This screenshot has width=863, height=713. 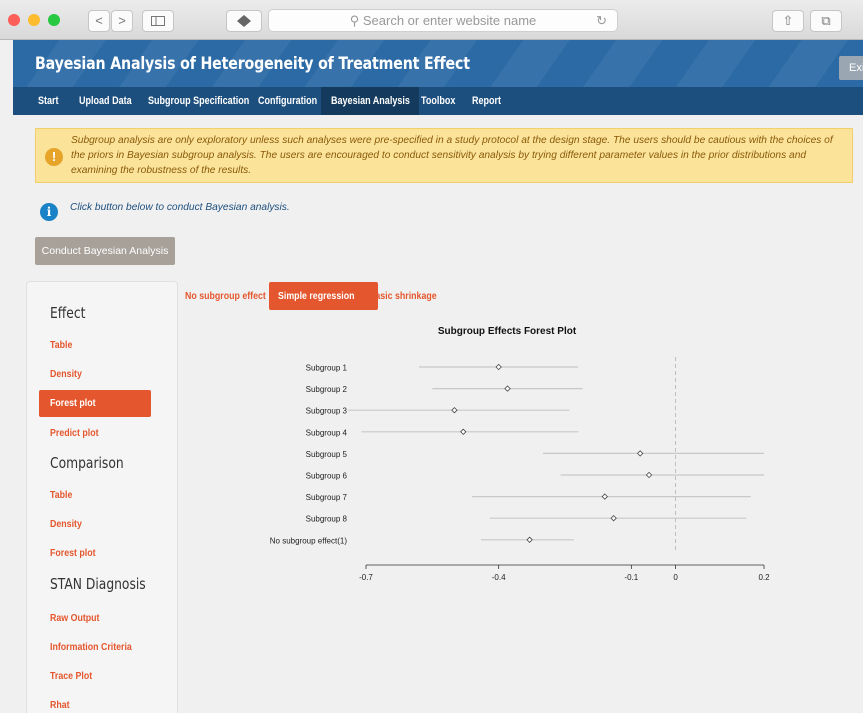 What do you see at coordinates (675, 577) in the screenshot?
I see `x-tick-label: 0` at bounding box center [675, 577].